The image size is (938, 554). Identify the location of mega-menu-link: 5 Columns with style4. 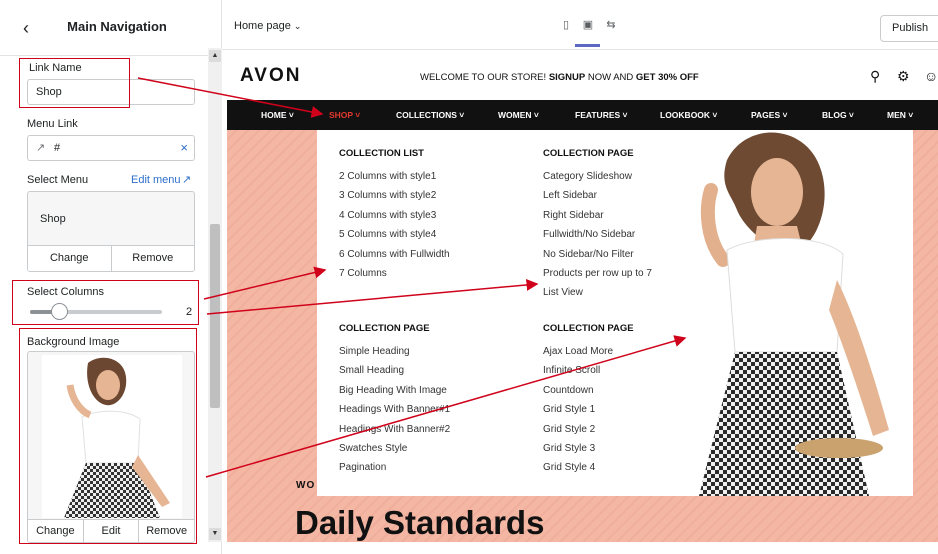
(387, 234).